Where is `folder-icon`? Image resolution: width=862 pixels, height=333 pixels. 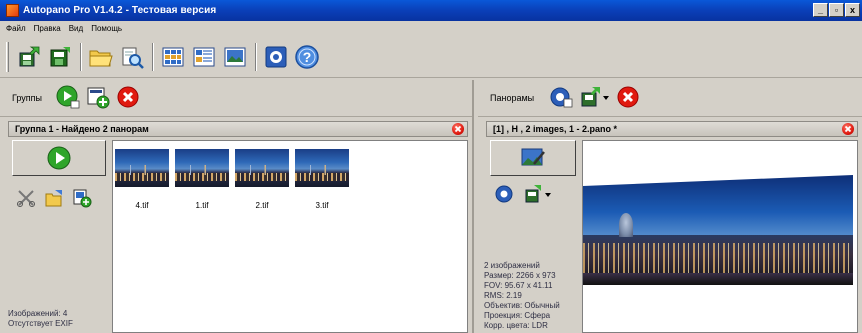
folder-icon is located at coordinates (101, 58).